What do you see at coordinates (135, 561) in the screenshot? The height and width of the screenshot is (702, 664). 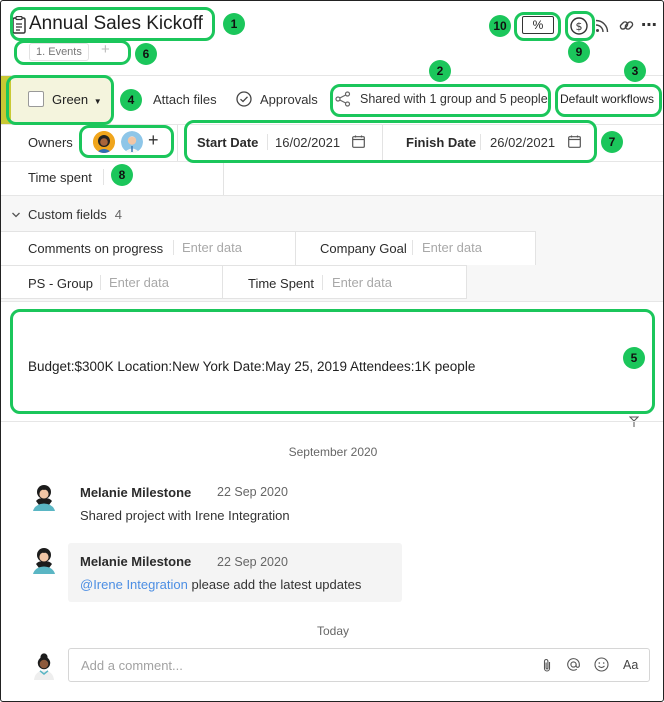 I see `comment-author: Melanie Milestone` at bounding box center [135, 561].